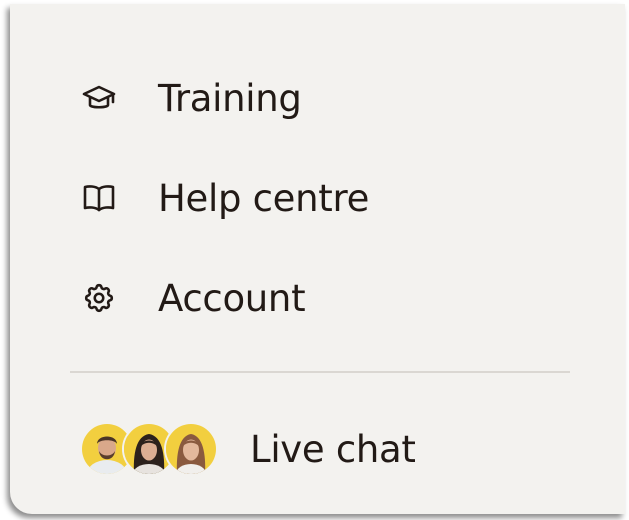 This screenshot has width=629, height=520. I want to click on open-book-icon, so click(99, 198).